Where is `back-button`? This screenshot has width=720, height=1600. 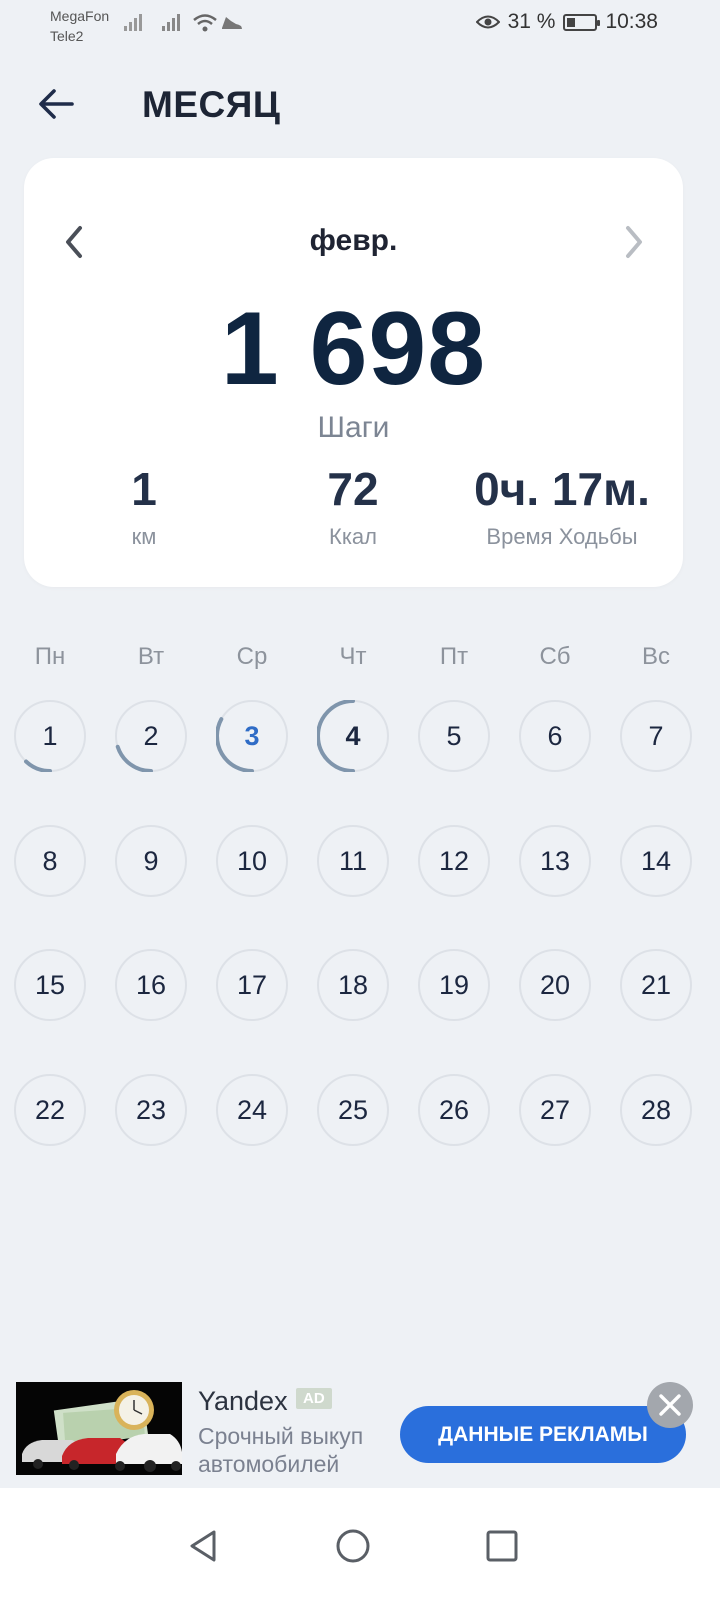 back-button is located at coordinates (56, 104).